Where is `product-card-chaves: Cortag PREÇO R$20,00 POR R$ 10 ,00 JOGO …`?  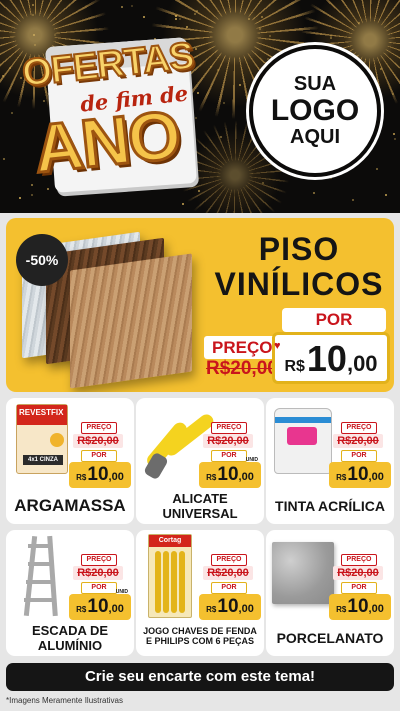 product-card-chaves: Cortag PREÇO R$20,00 POR R$ 10 ,00 JOGO … is located at coordinates (200, 593).